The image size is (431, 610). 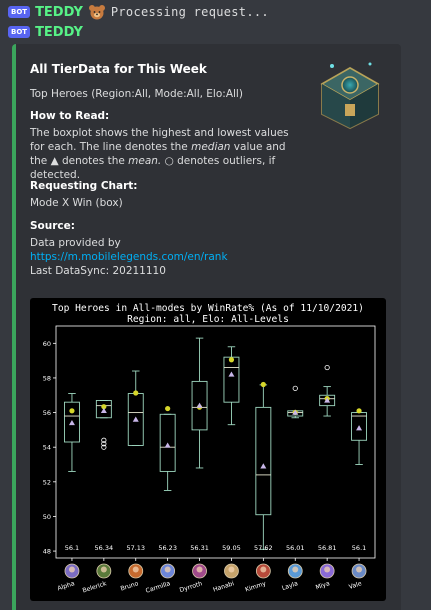 What do you see at coordinates (104, 548) in the screenshot?
I see `value-label: 56.34` at bounding box center [104, 548].